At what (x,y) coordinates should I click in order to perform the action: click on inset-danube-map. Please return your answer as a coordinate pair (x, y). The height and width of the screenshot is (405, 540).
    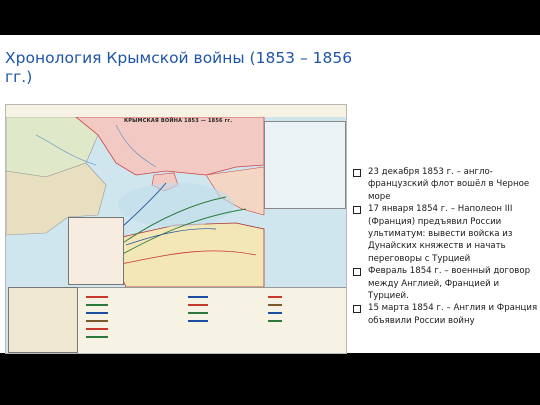
    Looking at the image, I should click on (43, 320).